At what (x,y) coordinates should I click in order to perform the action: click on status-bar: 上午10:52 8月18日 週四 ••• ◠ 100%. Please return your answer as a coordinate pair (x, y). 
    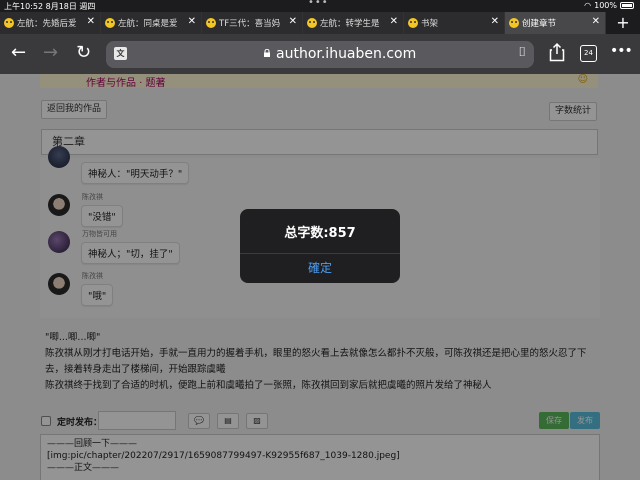
    Looking at the image, I should click on (320, 6).